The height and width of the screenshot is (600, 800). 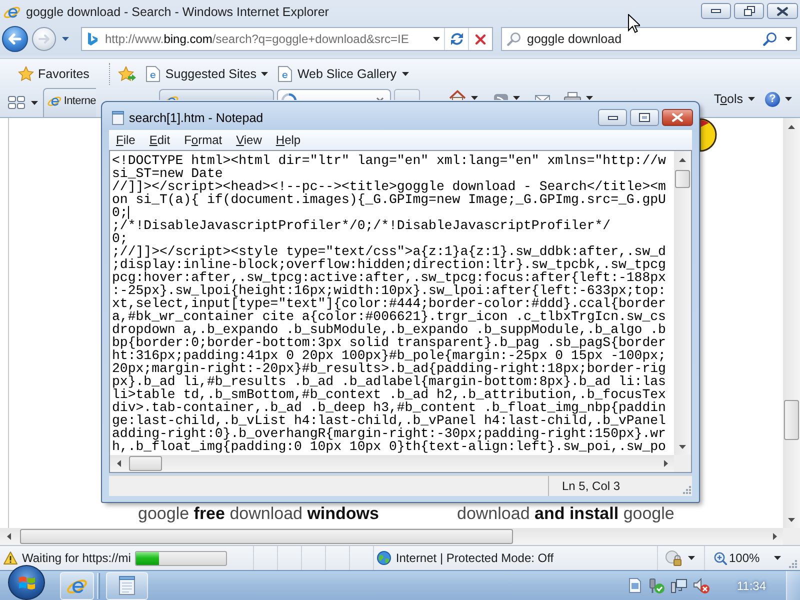 What do you see at coordinates (655, 586) in the screenshot?
I see `plug-check-icon` at bounding box center [655, 586].